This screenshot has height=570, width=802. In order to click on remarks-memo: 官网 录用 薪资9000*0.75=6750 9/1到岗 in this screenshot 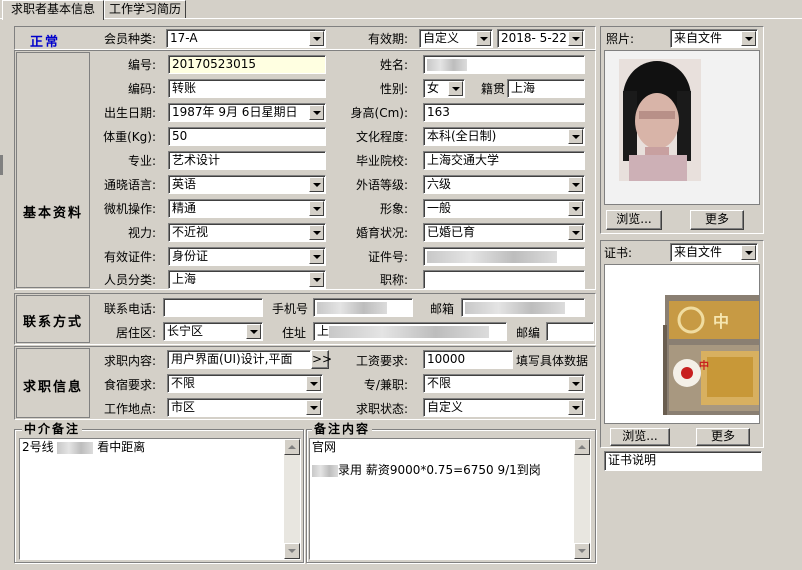, I will do `click(450, 499)`.